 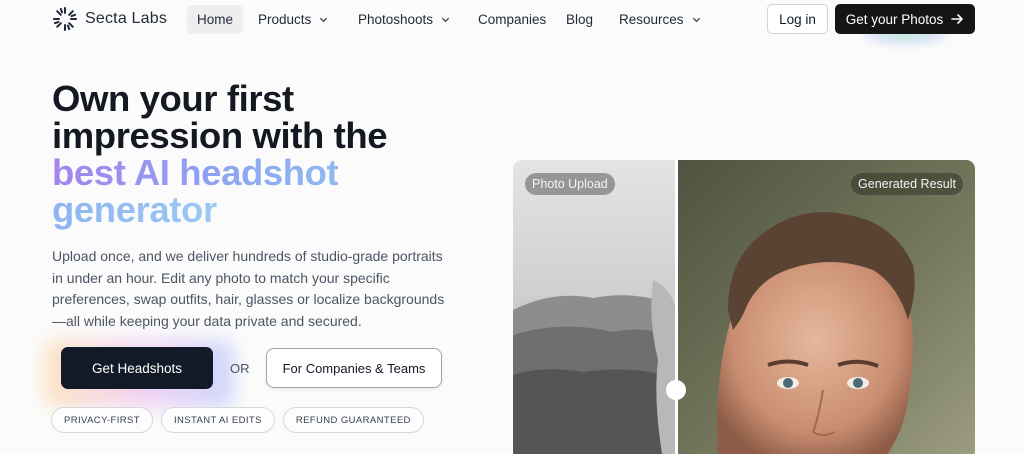 I want to click on login-button: Log in, so click(x=797, y=19).